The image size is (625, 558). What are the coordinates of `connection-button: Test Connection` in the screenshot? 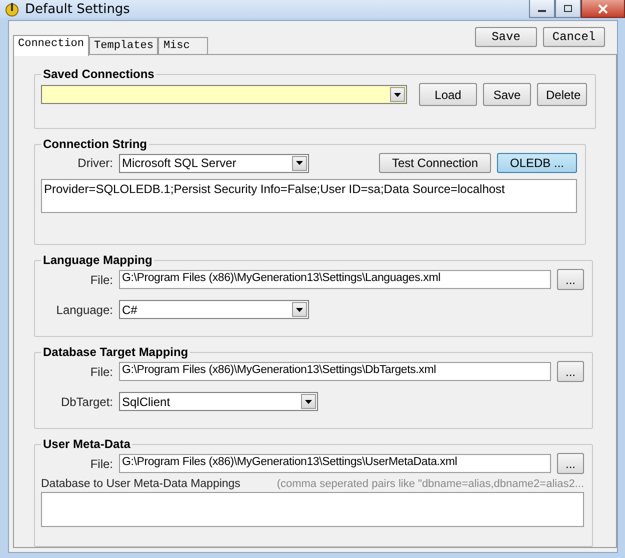 It's located at (435, 163).